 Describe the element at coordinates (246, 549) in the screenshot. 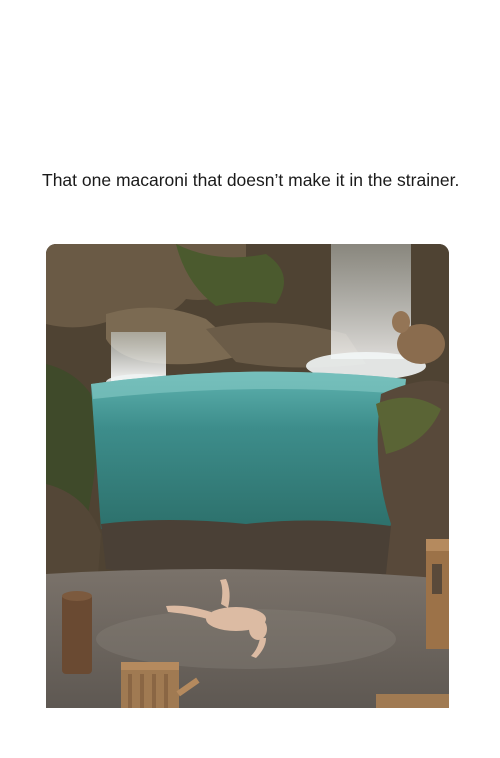

I see `aquarium-base-rocks` at that location.